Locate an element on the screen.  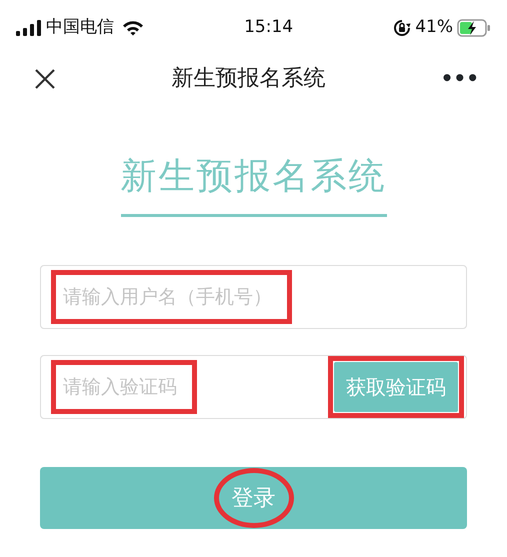
close-button is located at coordinates (45, 78).